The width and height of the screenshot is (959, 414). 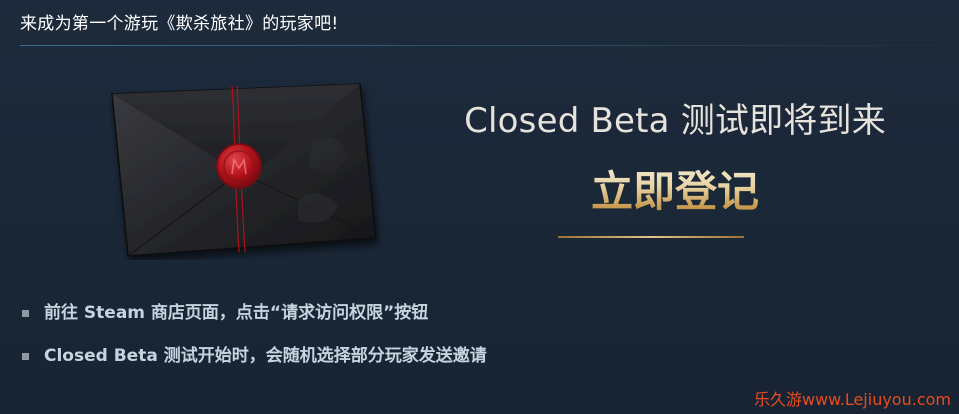 What do you see at coordinates (265, 356) in the screenshot?
I see `list-item-text: Closed Beta 测试开始时，会随机选择部分玩家发送邀请` at bounding box center [265, 356].